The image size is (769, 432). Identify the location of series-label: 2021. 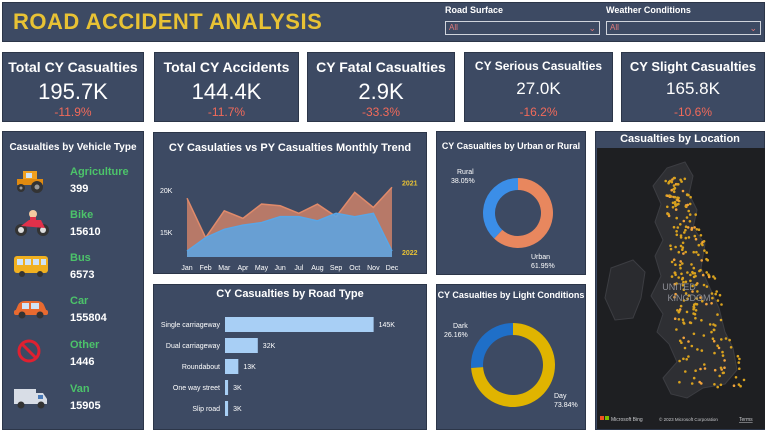
(410, 183).